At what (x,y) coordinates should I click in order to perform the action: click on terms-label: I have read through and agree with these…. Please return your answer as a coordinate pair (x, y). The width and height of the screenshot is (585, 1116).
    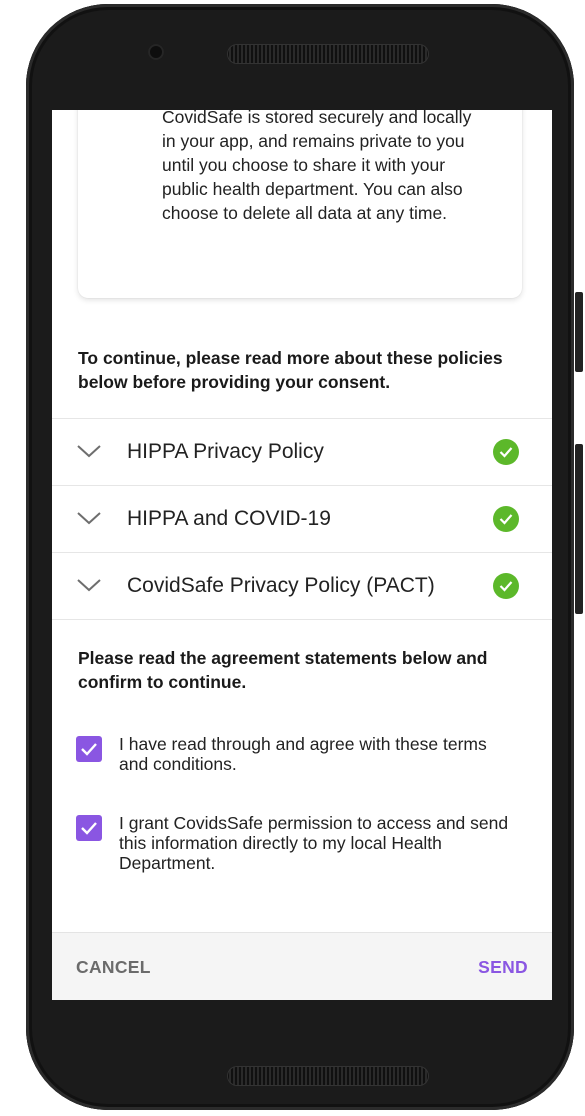
    Looking at the image, I should click on (303, 754).